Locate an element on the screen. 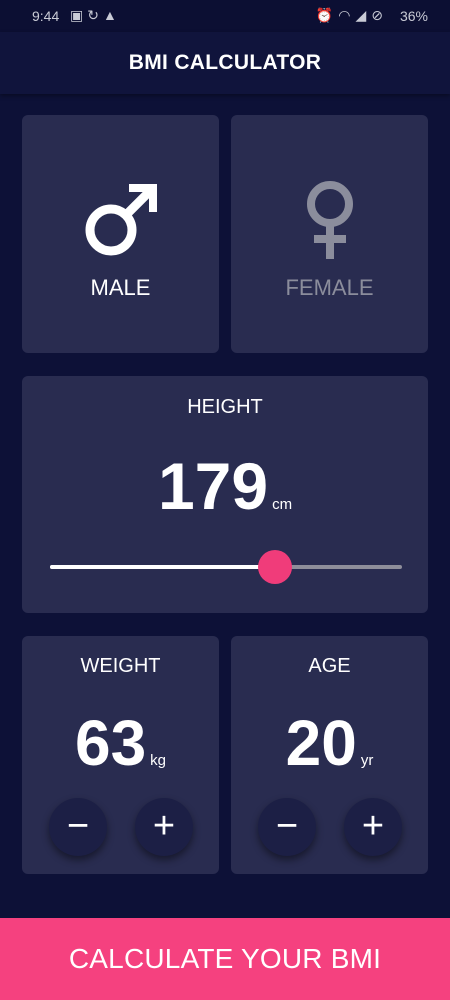 This screenshot has width=450, height=1000. male-icon is located at coordinates (121, 222).